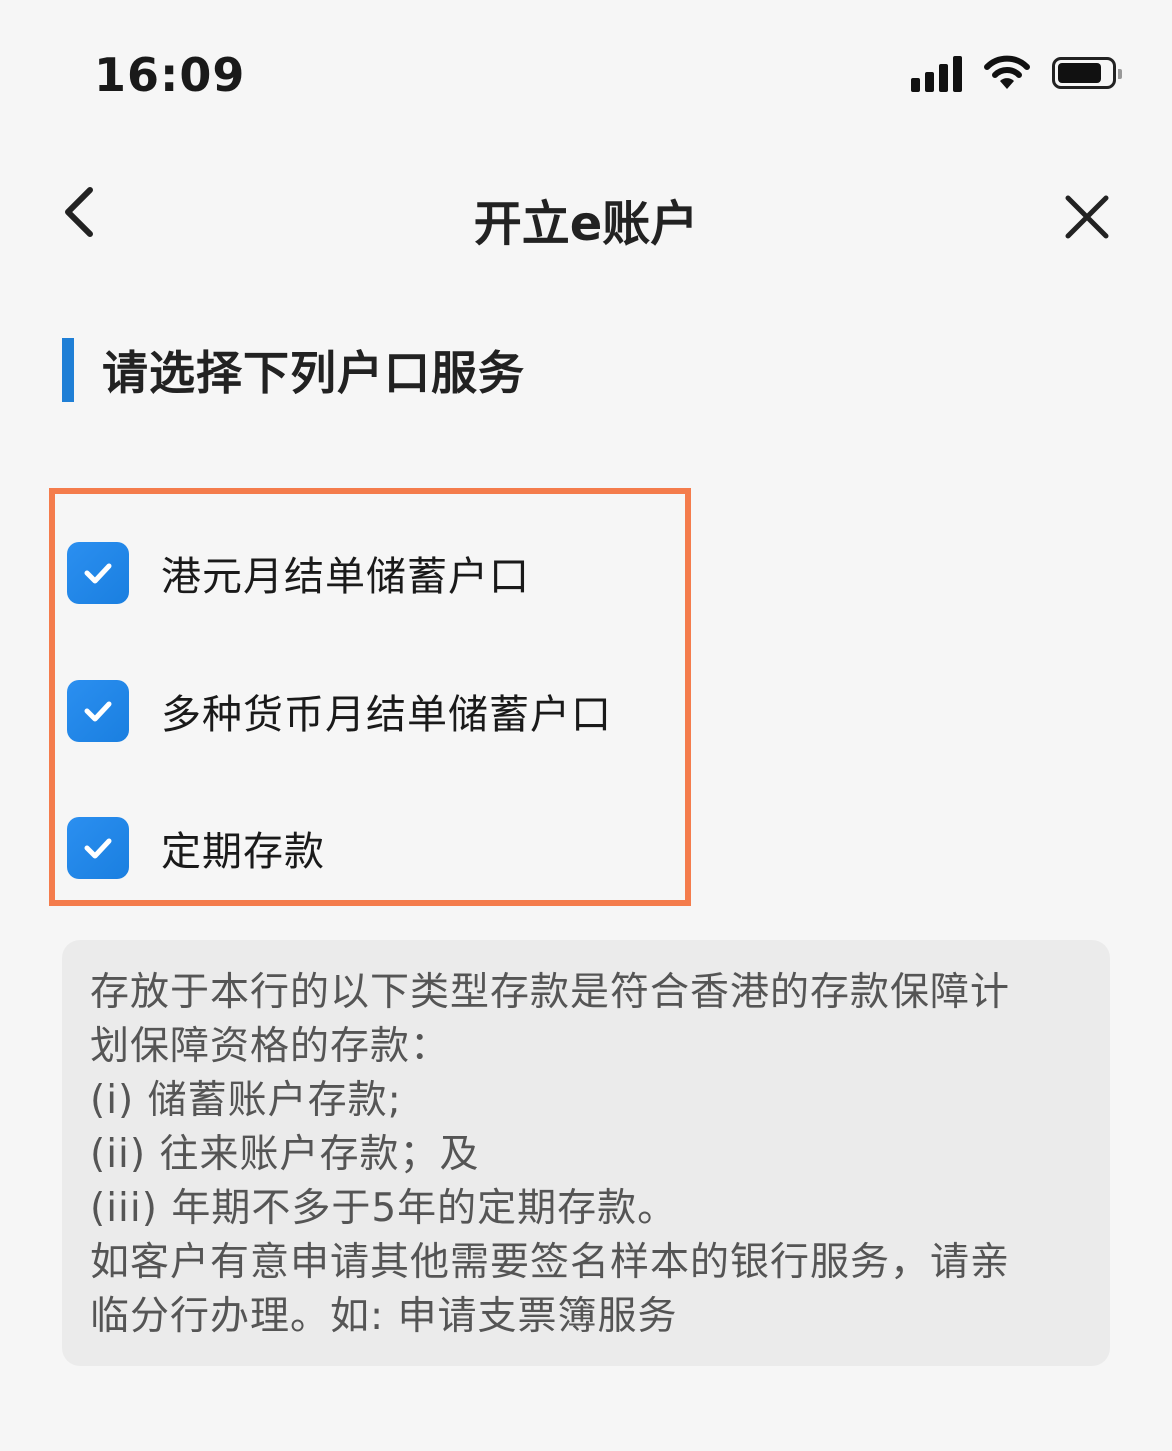 The image size is (1172, 1451). What do you see at coordinates (1087, 73) in the screenshot?
I see `battery-icon` at bounding box center [1087, 73].